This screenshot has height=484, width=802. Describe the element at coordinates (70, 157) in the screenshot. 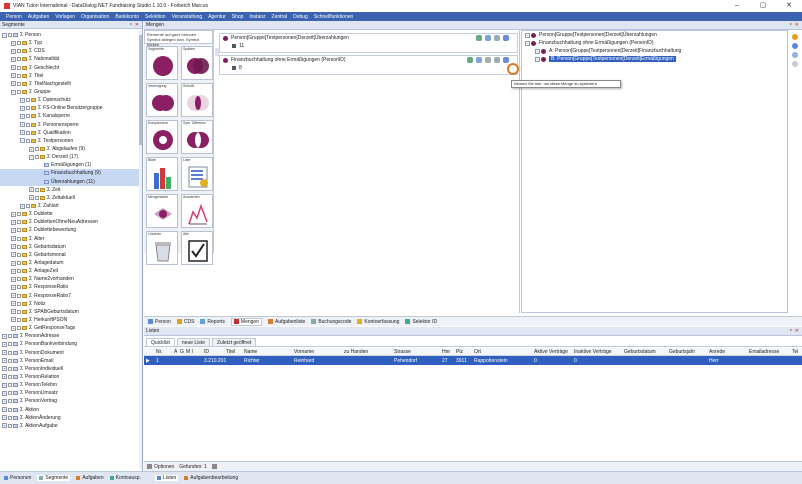

I see `tree-node: − Σ Derzeit (17)` at that location.